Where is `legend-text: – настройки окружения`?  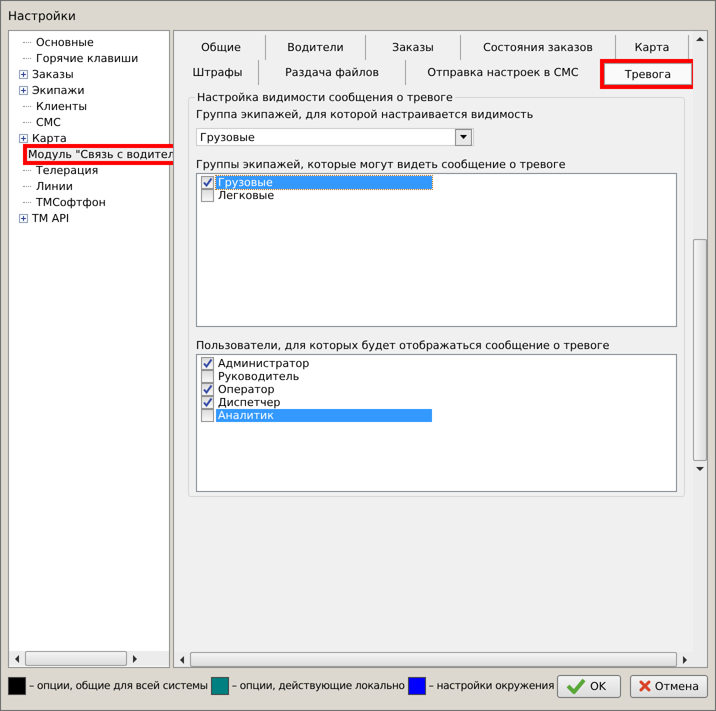
legend-text: – настройки окружения is located at coordinates (491, 686).